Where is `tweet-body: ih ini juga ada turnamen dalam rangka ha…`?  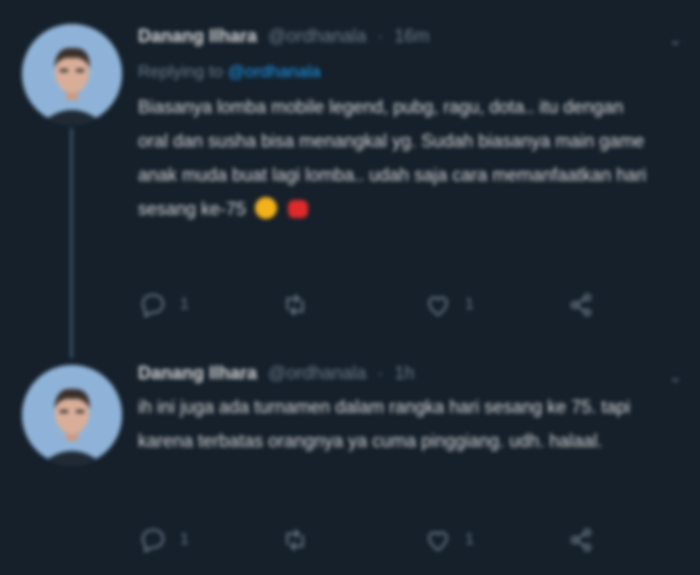 tweet-body: ih ini juga ada turnamen dalam rangka ha… is located at coordinates (384, 424).